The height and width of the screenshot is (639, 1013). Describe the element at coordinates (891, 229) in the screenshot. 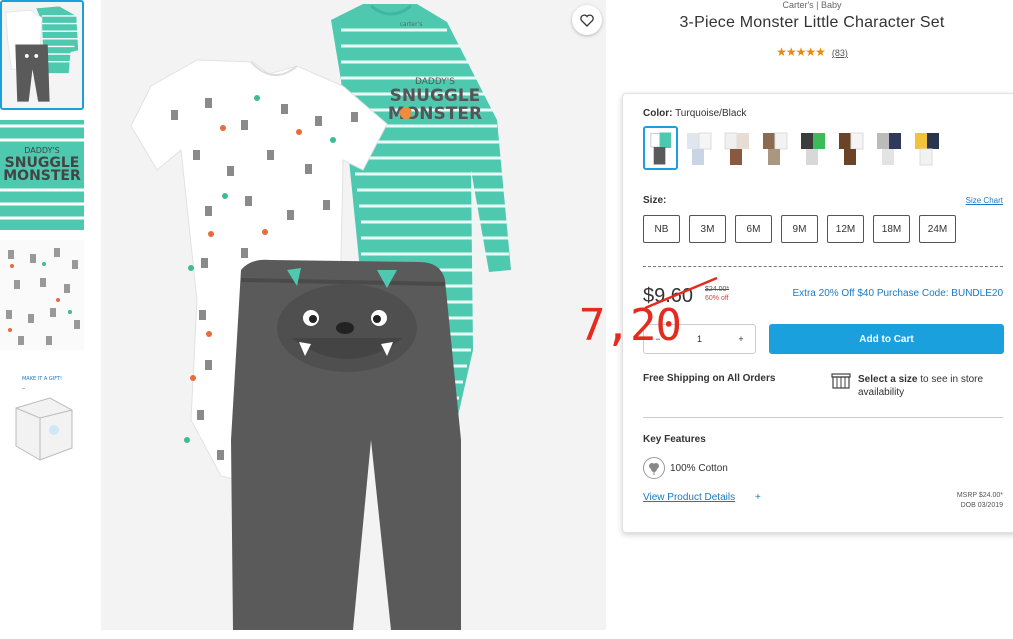

I see `size-18m: 18M` at that location.